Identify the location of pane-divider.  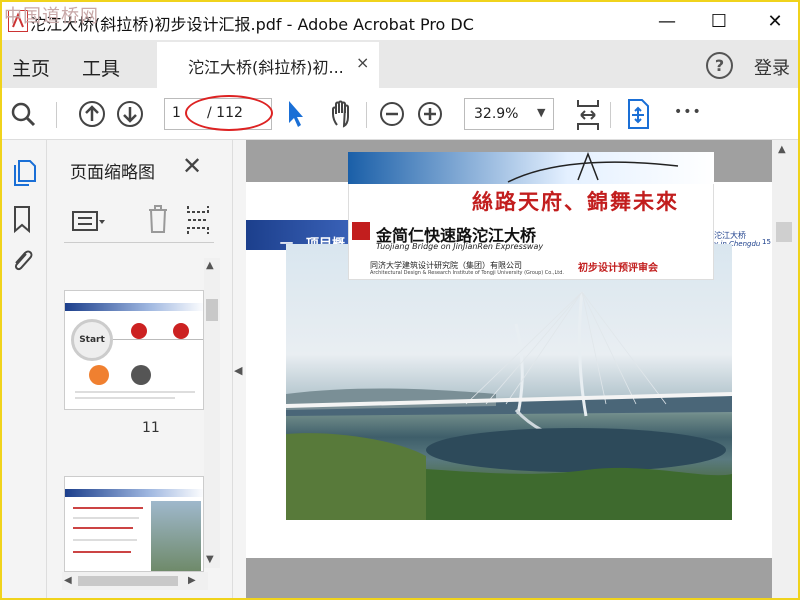
(139, 242).